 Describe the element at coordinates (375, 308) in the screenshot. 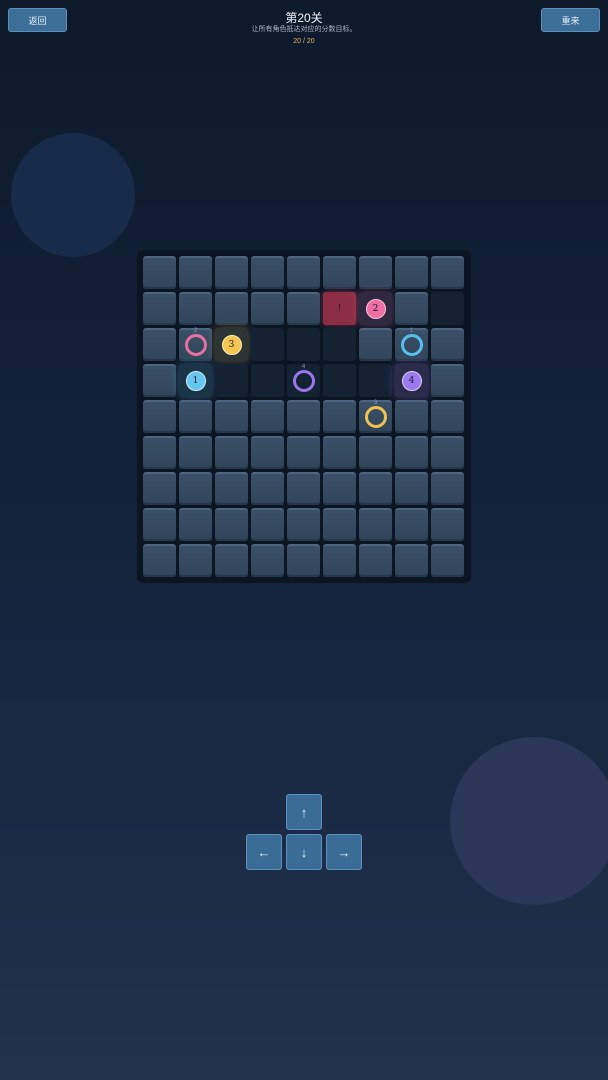

I see `piece-pink: 2` at that location.